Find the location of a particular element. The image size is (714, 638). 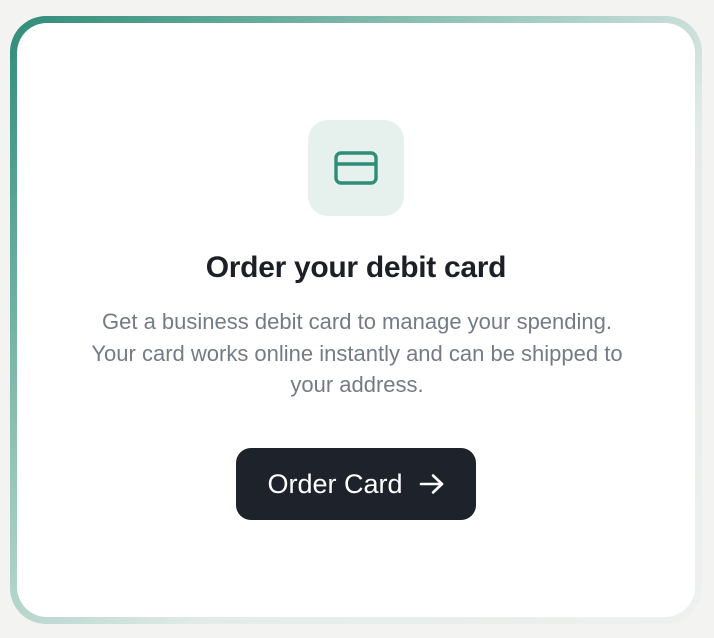

credit-card-icon is located at coordinates (356, 168).